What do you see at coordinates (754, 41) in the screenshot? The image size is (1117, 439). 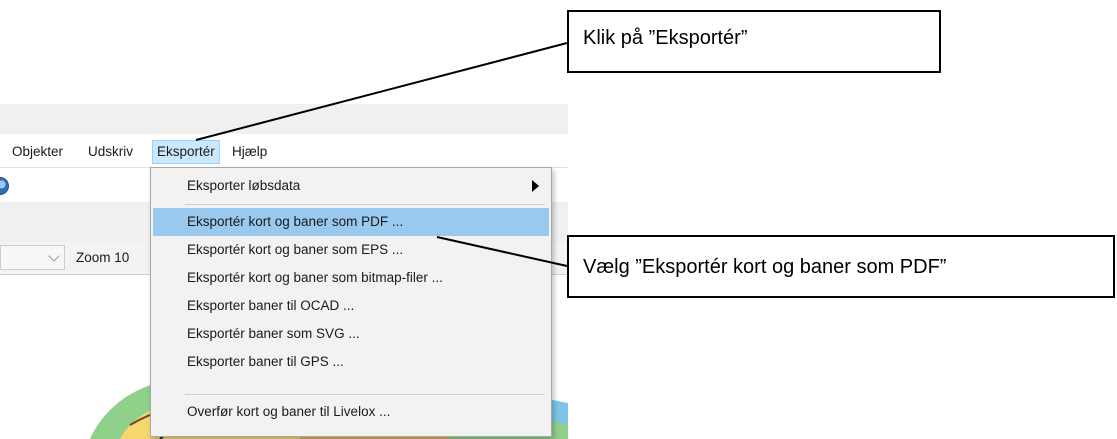 I see `callout-click-export: Klik på ”Eksportér”` at bounding box center [754, 41].